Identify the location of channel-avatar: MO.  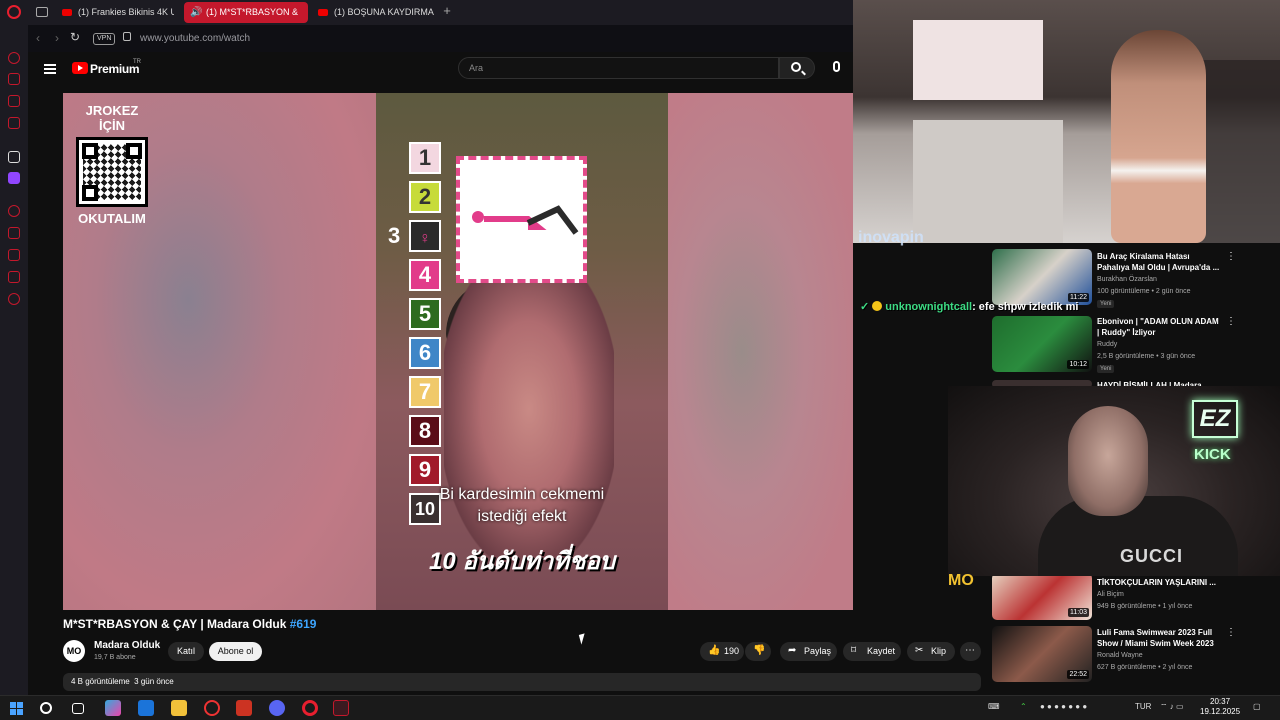
(74, 651).